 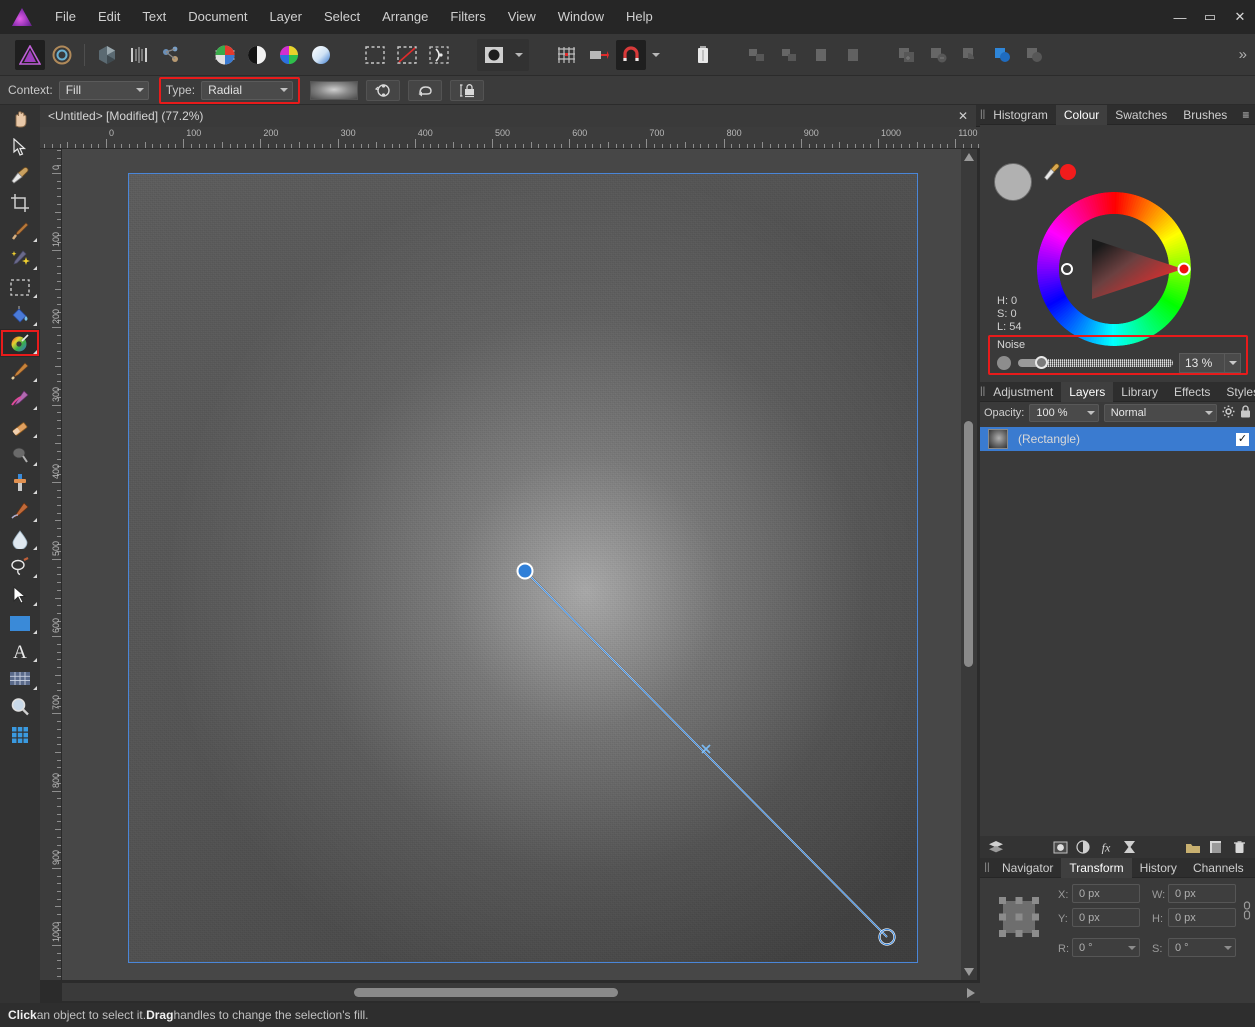 I want to click on new-layer-icon, so click(x=1216, y=847).